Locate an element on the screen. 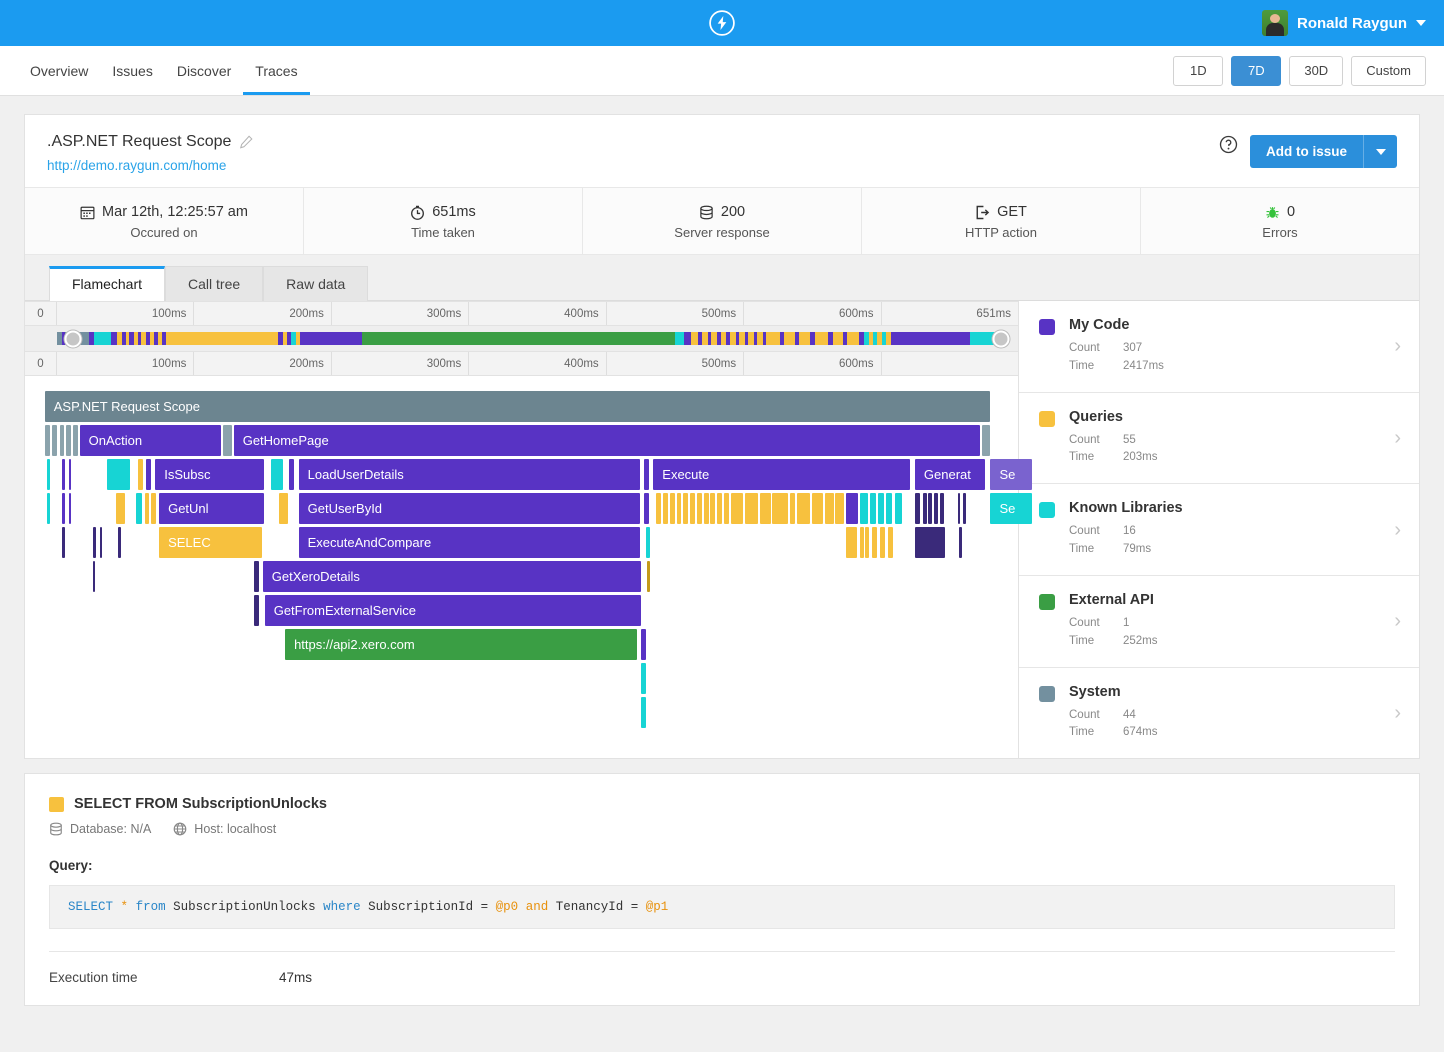 The width and height of the screenshot is (1444, 1052). flamechart-block: GetXeroDetails is located at coordinates (451, 576).